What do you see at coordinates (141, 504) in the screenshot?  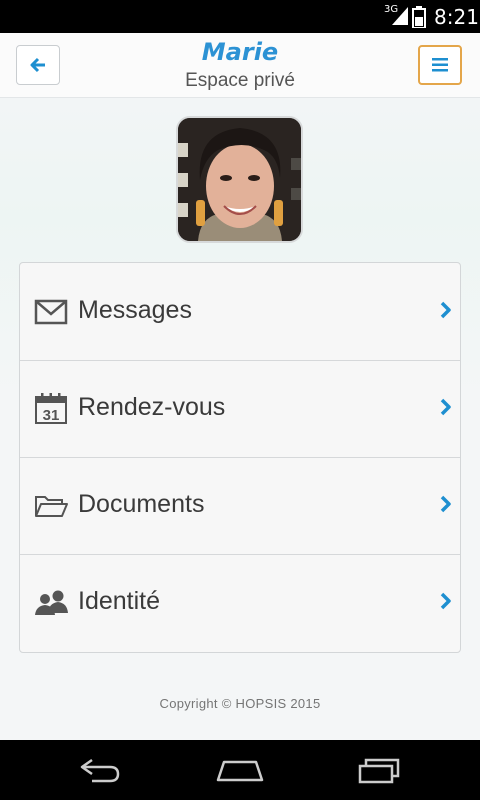 I see `menu-item-label: Documents` at bounding box center [141, 504].